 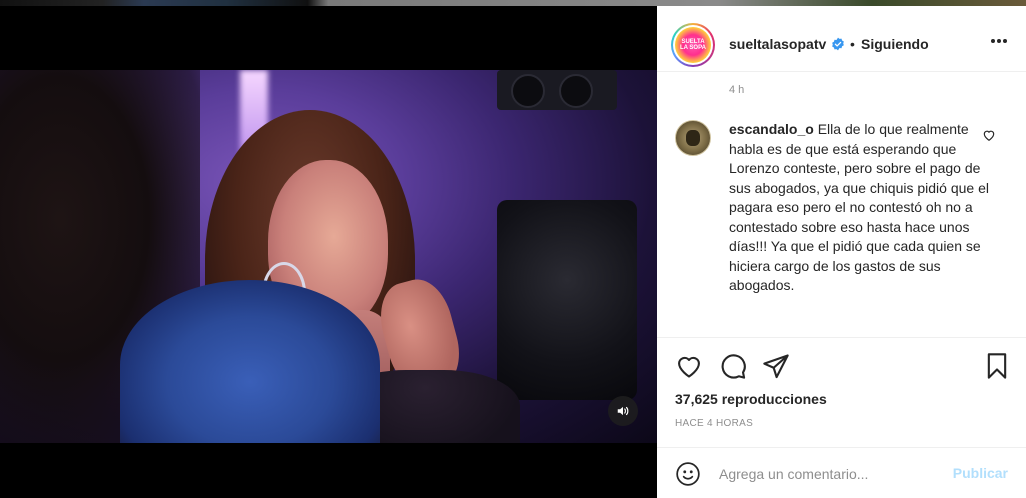 What do you see at coordinates (774, 399) in the screenshot?
I see `views-label: reproducciones` at bounding box center [774, 399].